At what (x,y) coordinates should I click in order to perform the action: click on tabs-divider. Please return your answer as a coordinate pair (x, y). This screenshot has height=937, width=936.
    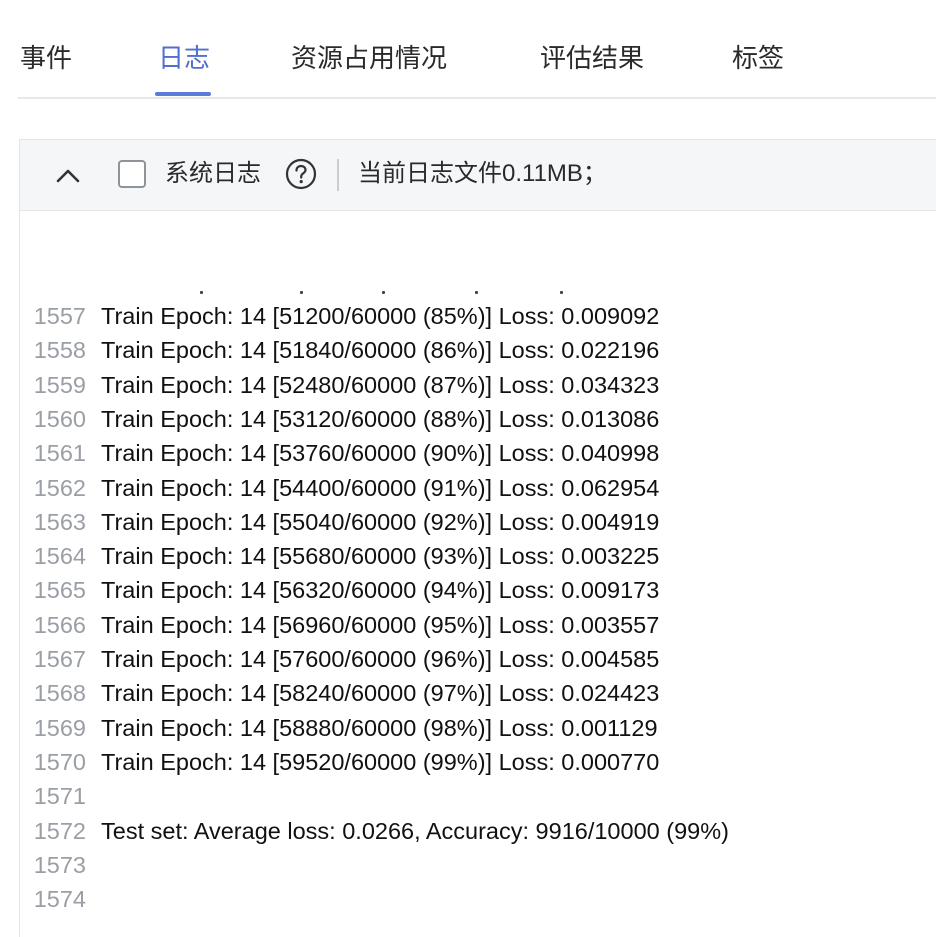
    Looking at the image, I should click on (477, 98).